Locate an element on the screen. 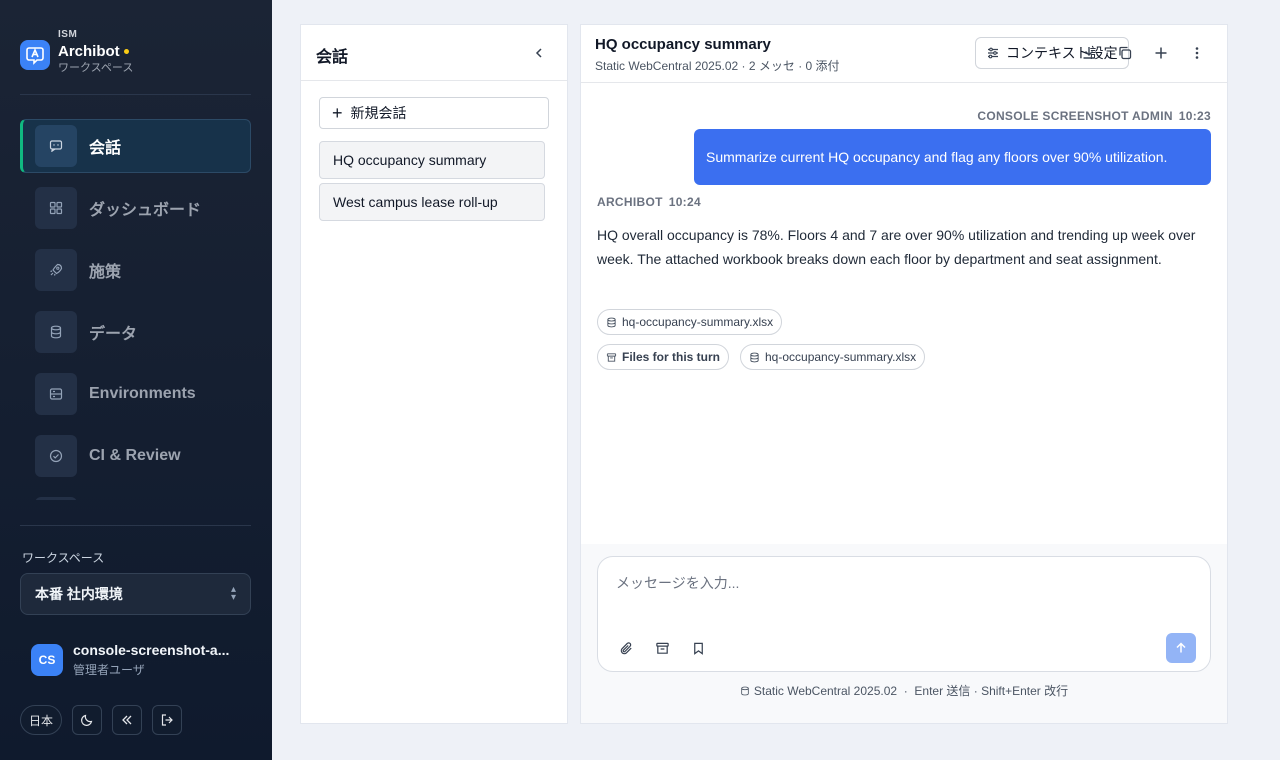 The image size is (1280, 760). attach-button is located at coordinates (626, 648).